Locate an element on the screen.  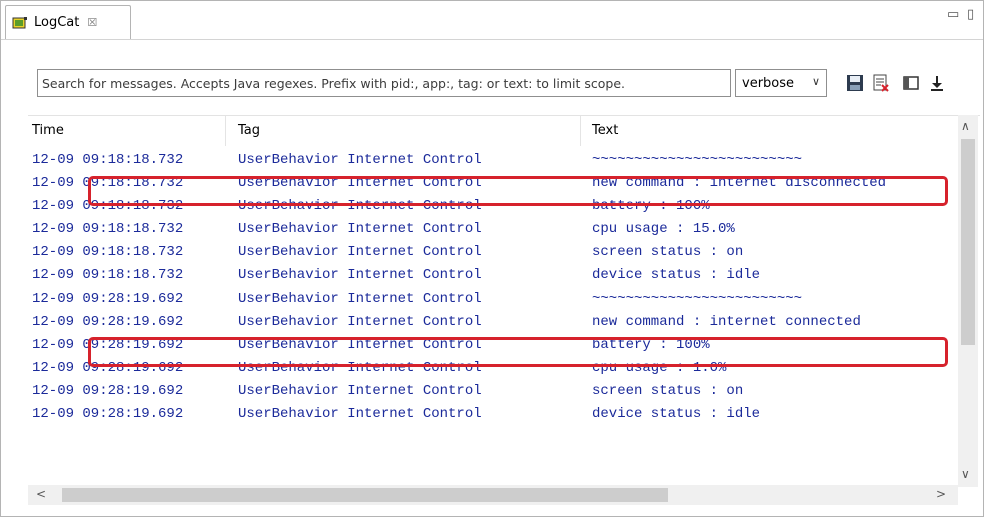
horizontal-scrollbar: < > is located at coordinates (493, 495).